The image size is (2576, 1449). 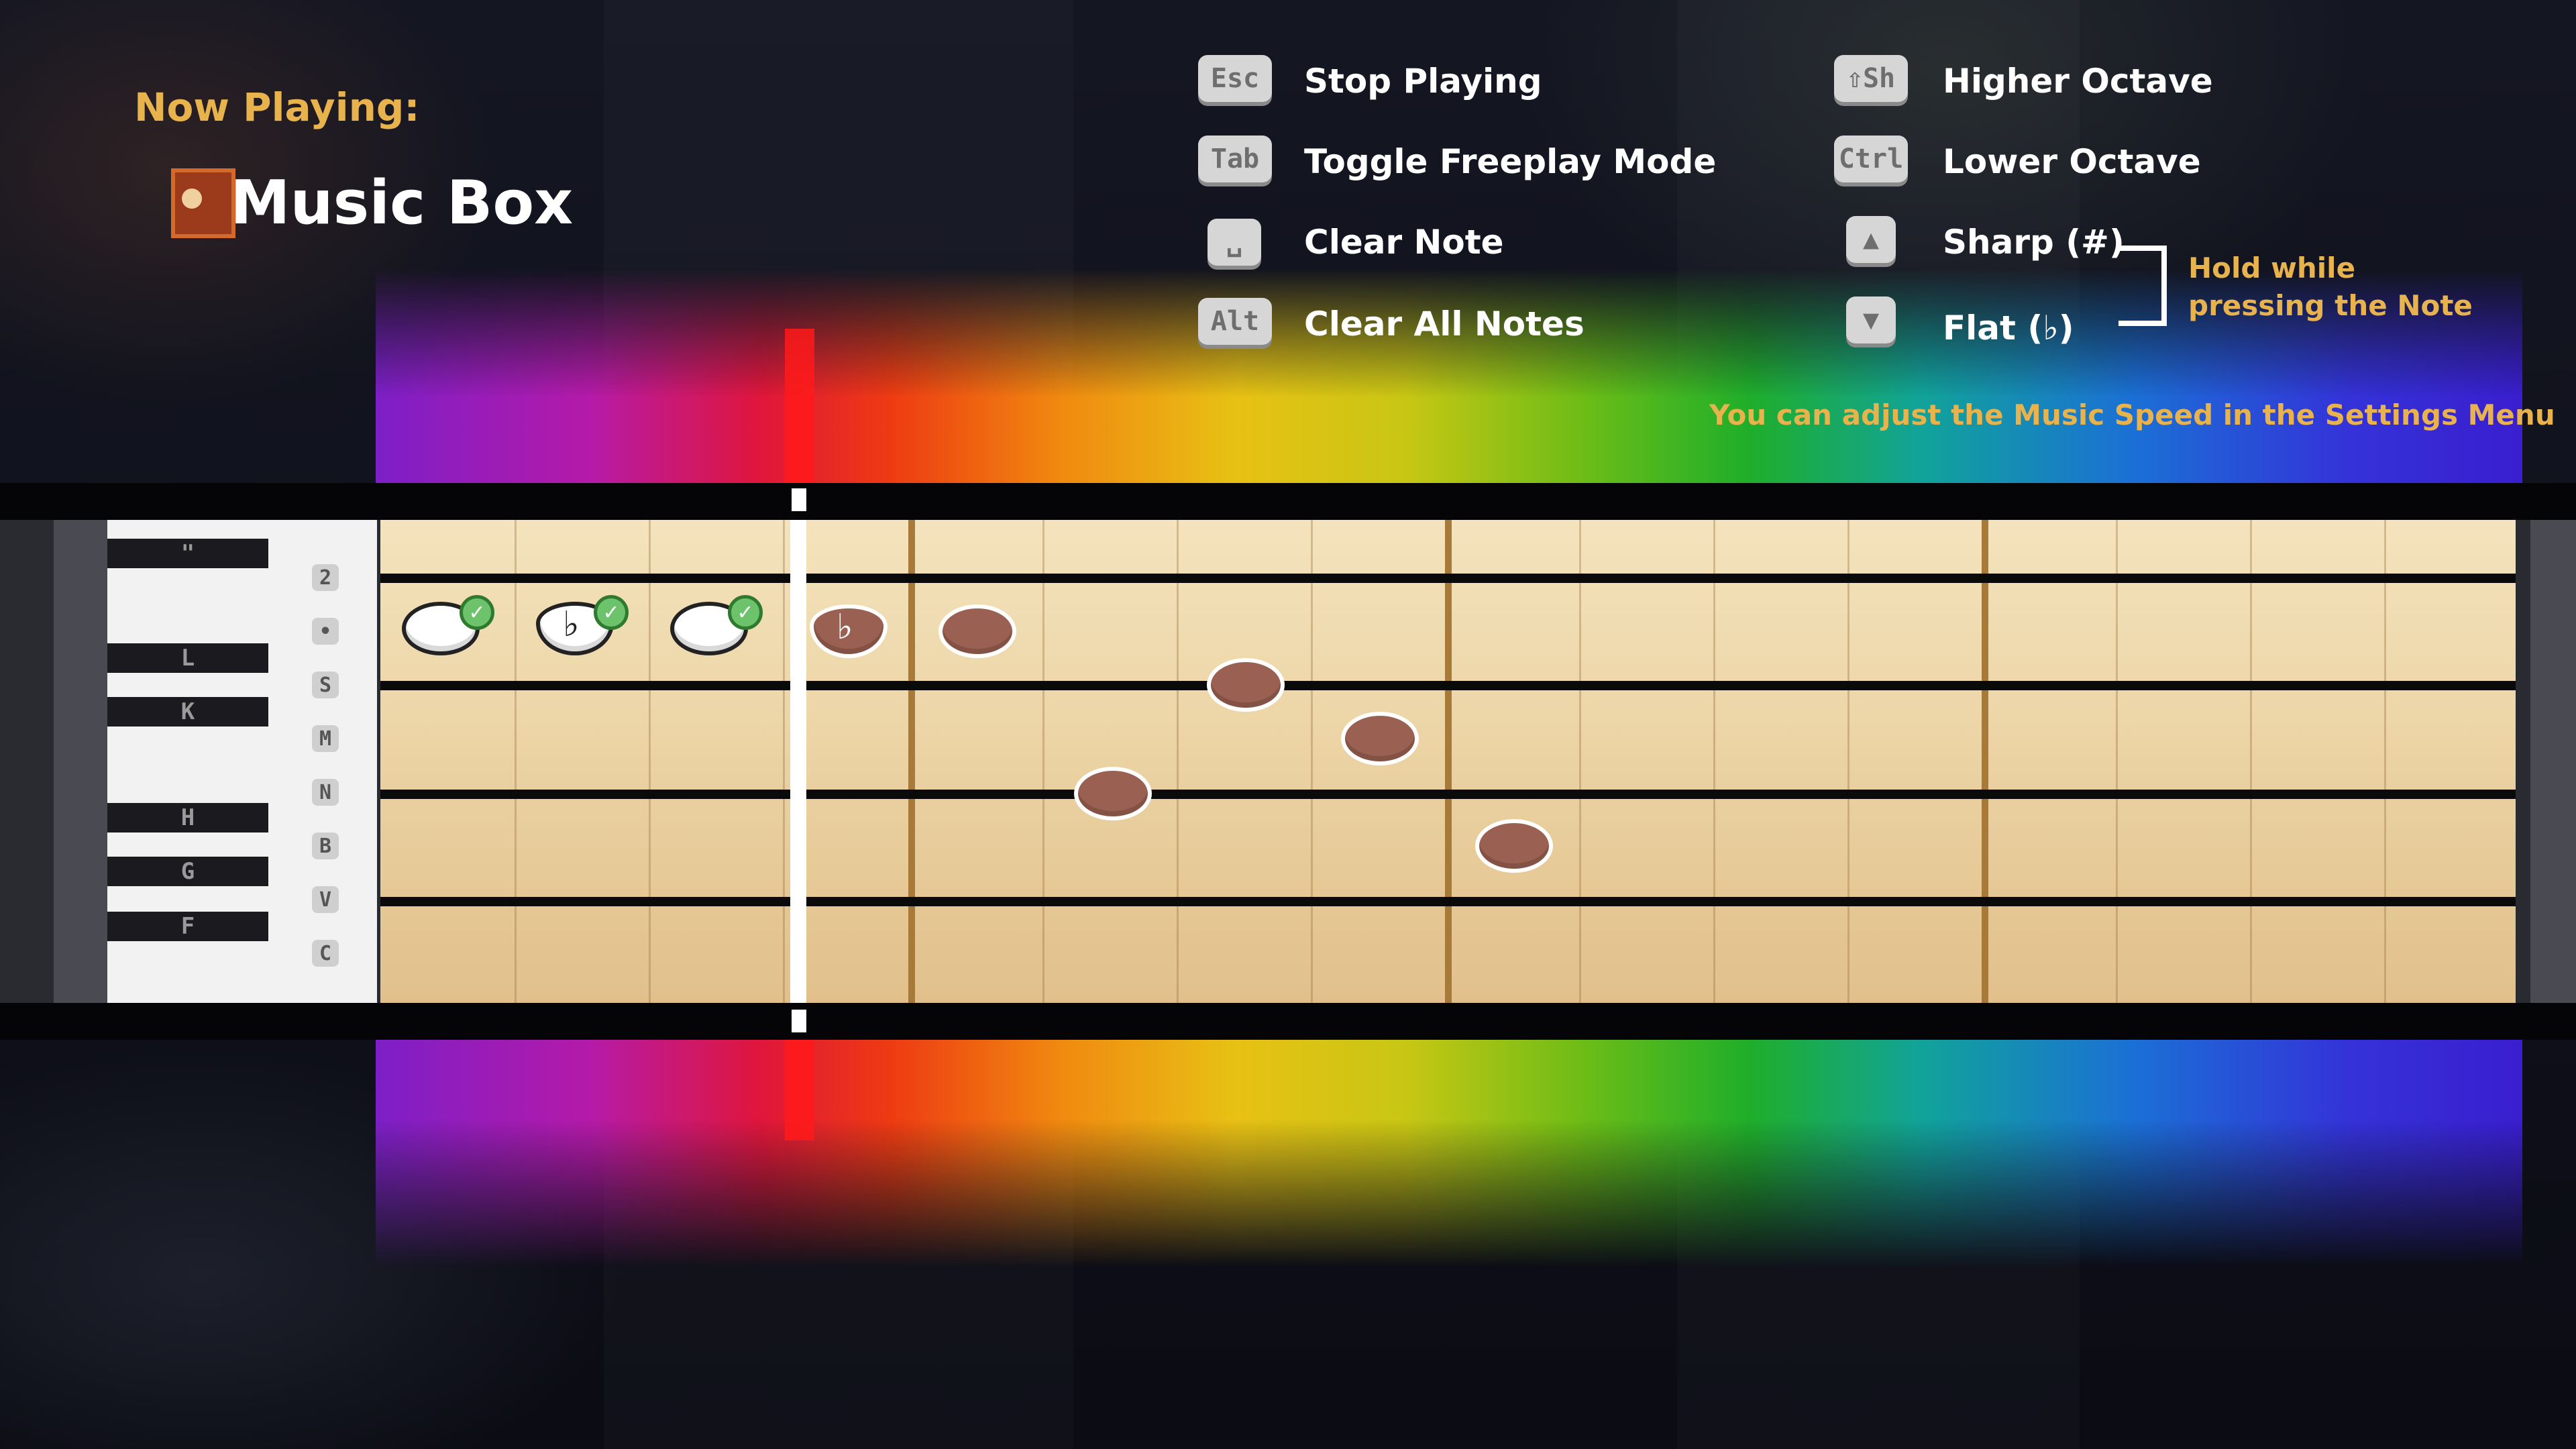 I want to click on tab-key-icon: Tab, so click(x=1235, y=159).